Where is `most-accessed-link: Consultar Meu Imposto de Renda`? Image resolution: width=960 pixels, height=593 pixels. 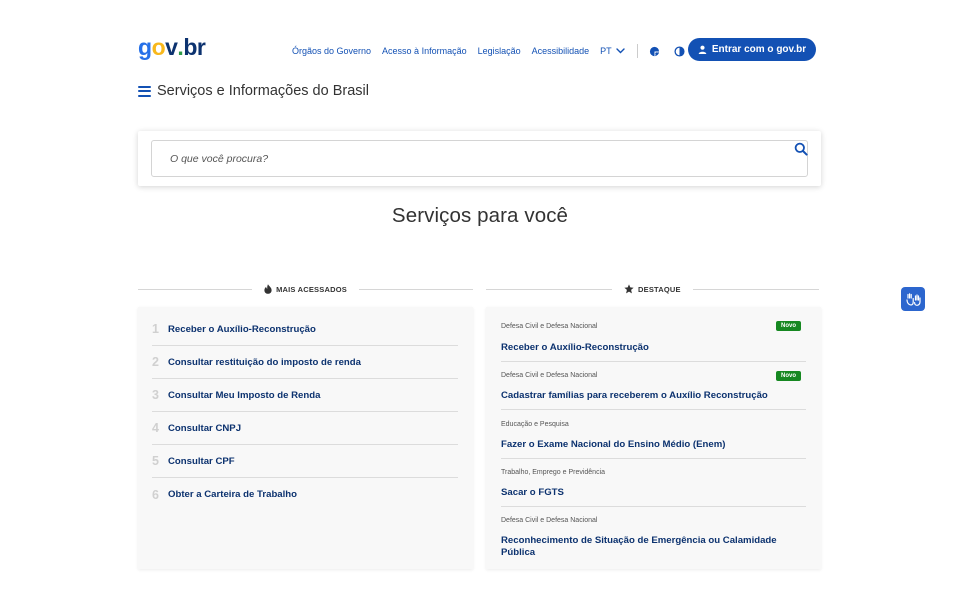
most-accessed-link: Consultar Meu Imposto de Renda is located at coordinates (244, 395).